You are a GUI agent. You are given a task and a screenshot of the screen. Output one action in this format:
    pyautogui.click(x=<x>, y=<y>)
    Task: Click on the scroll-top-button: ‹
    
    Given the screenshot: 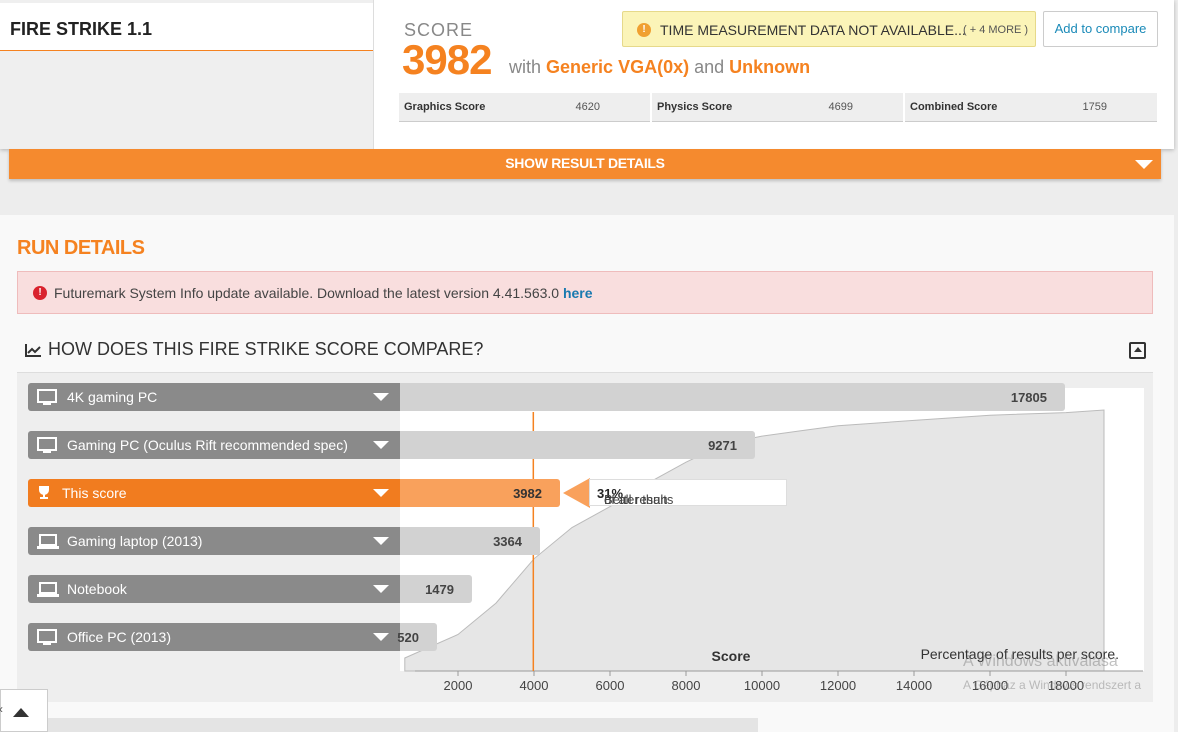 What is the action you would take?
    pyautogui.click(x=24, y=710)
    